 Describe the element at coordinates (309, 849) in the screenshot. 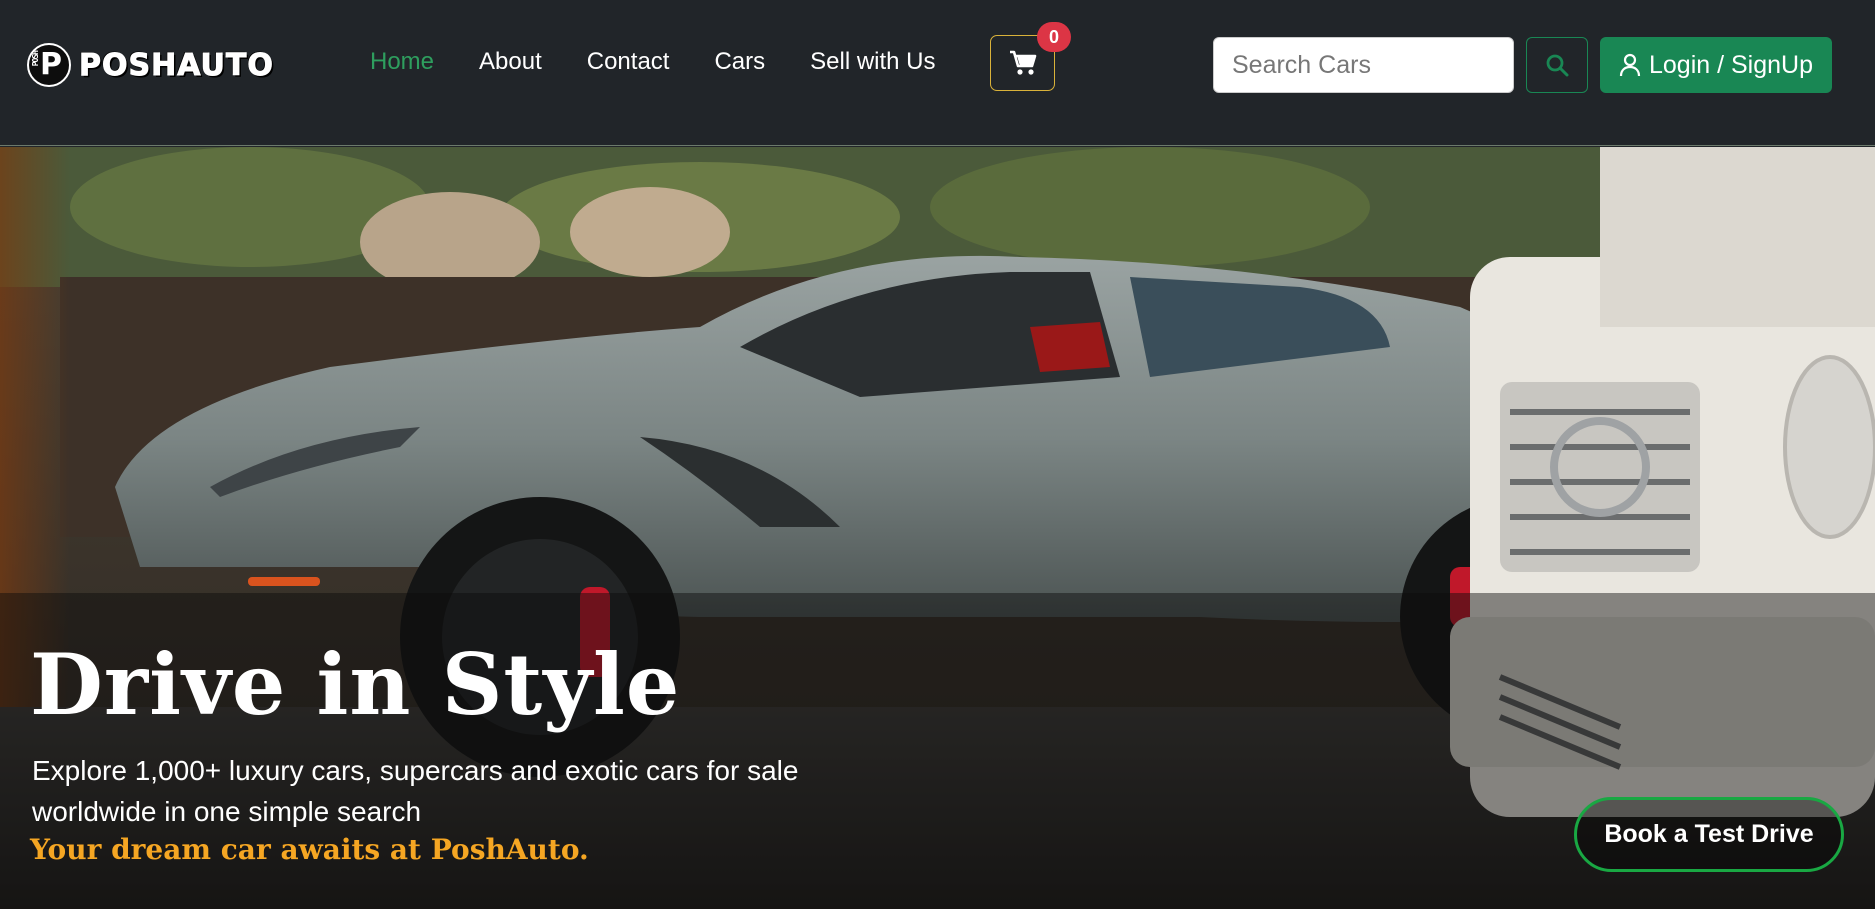

I see `hero-tagline: Your dream car awaits at PoshAuto.` at that location.